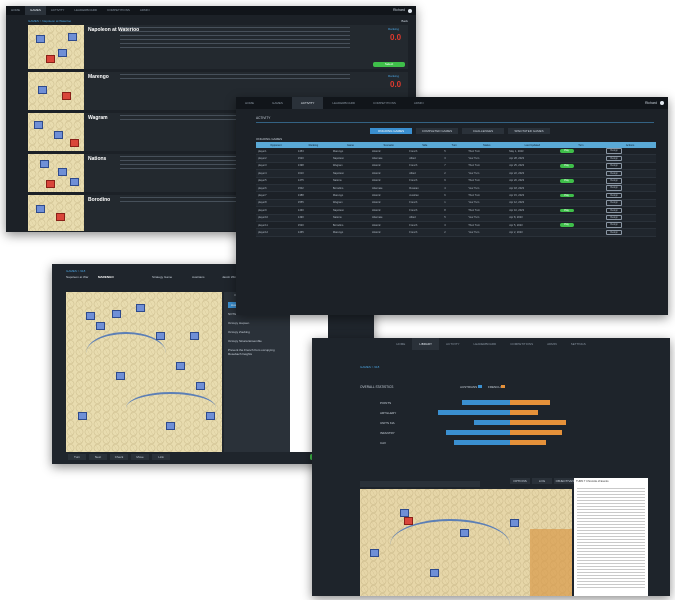  Describe the element at coordinates (49, 21) in the screenshot. I see `breadcrumb: GAMES > Napoleon at Waterloo` at that location.